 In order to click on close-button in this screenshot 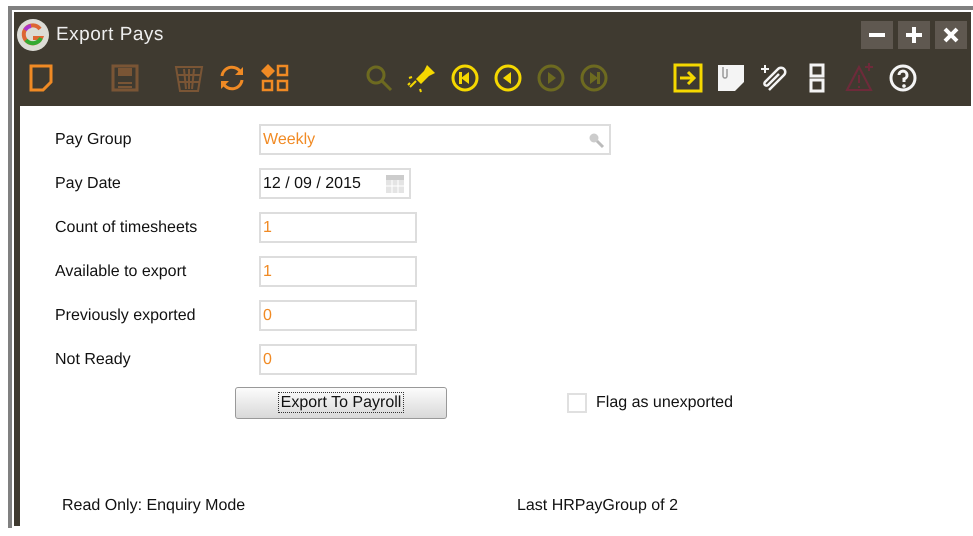, I will do `click(951, 35)`.